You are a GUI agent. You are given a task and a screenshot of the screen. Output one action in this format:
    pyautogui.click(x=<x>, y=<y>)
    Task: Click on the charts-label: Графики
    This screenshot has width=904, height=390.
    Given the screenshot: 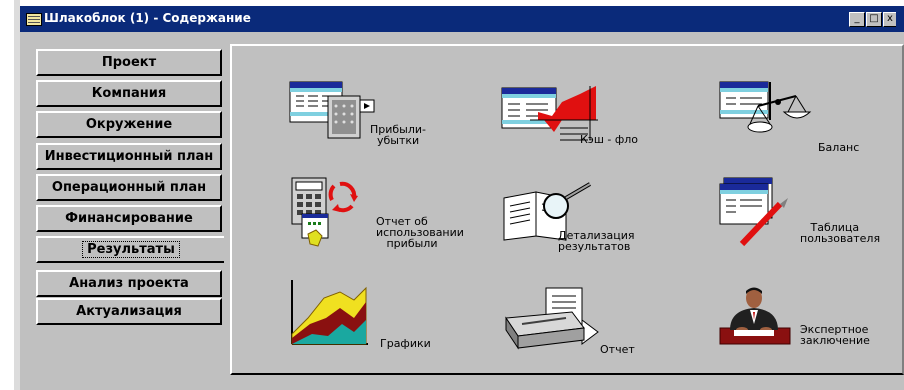 What is the action you would take?
    pyautogui.click(x=405, y=343)
    